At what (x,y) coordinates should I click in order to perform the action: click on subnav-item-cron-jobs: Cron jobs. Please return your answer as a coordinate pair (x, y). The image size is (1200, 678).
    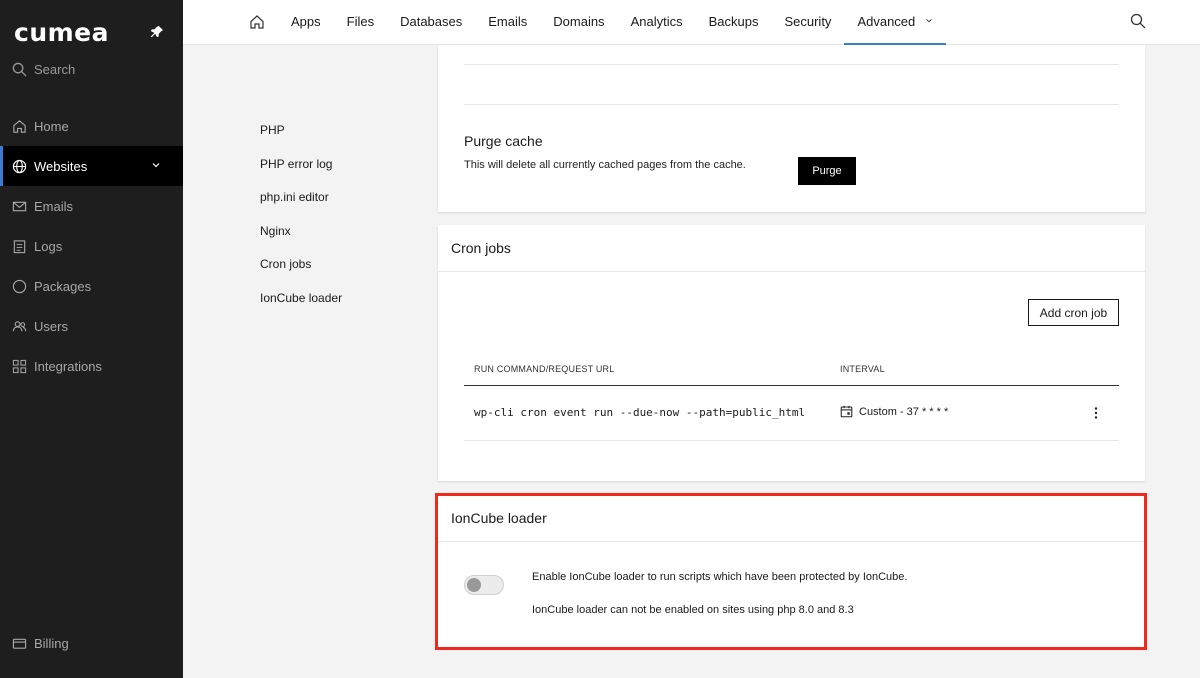
    Looking at the image, I should click on (340, 271).